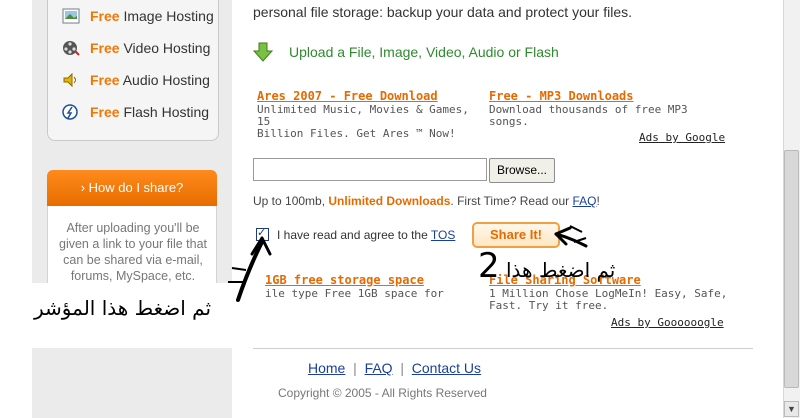 The width and height of the screenshot is (800, 418). Describe the element at coordinates (408, 263) in the screenshot. I see `annotation-arrows` at that location.